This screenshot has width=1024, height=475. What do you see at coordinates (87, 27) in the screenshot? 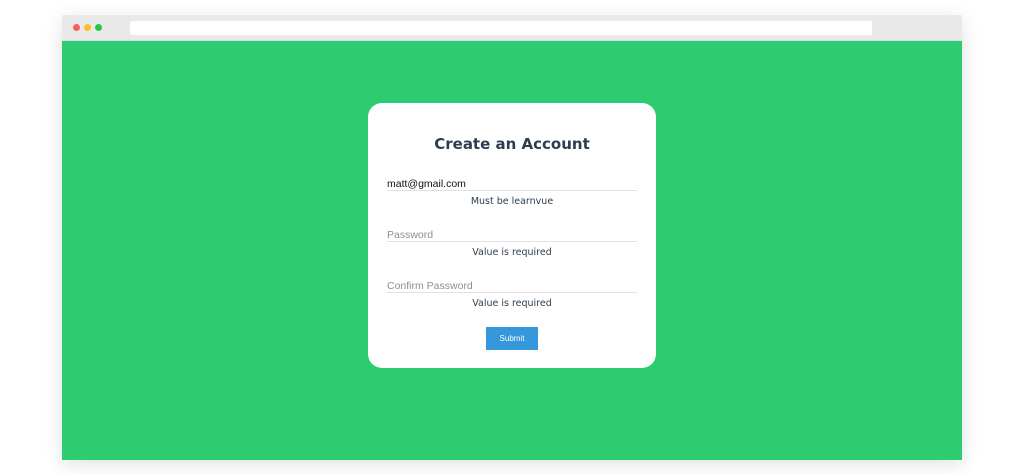
I see `minimize-window-dot-icon` at bounding box center [87, 27].